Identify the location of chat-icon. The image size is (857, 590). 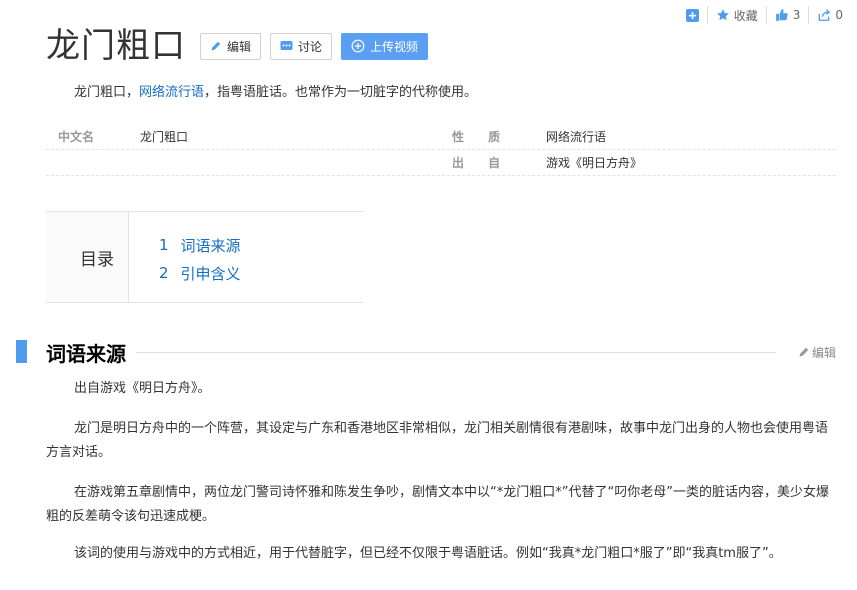
(286, 45).